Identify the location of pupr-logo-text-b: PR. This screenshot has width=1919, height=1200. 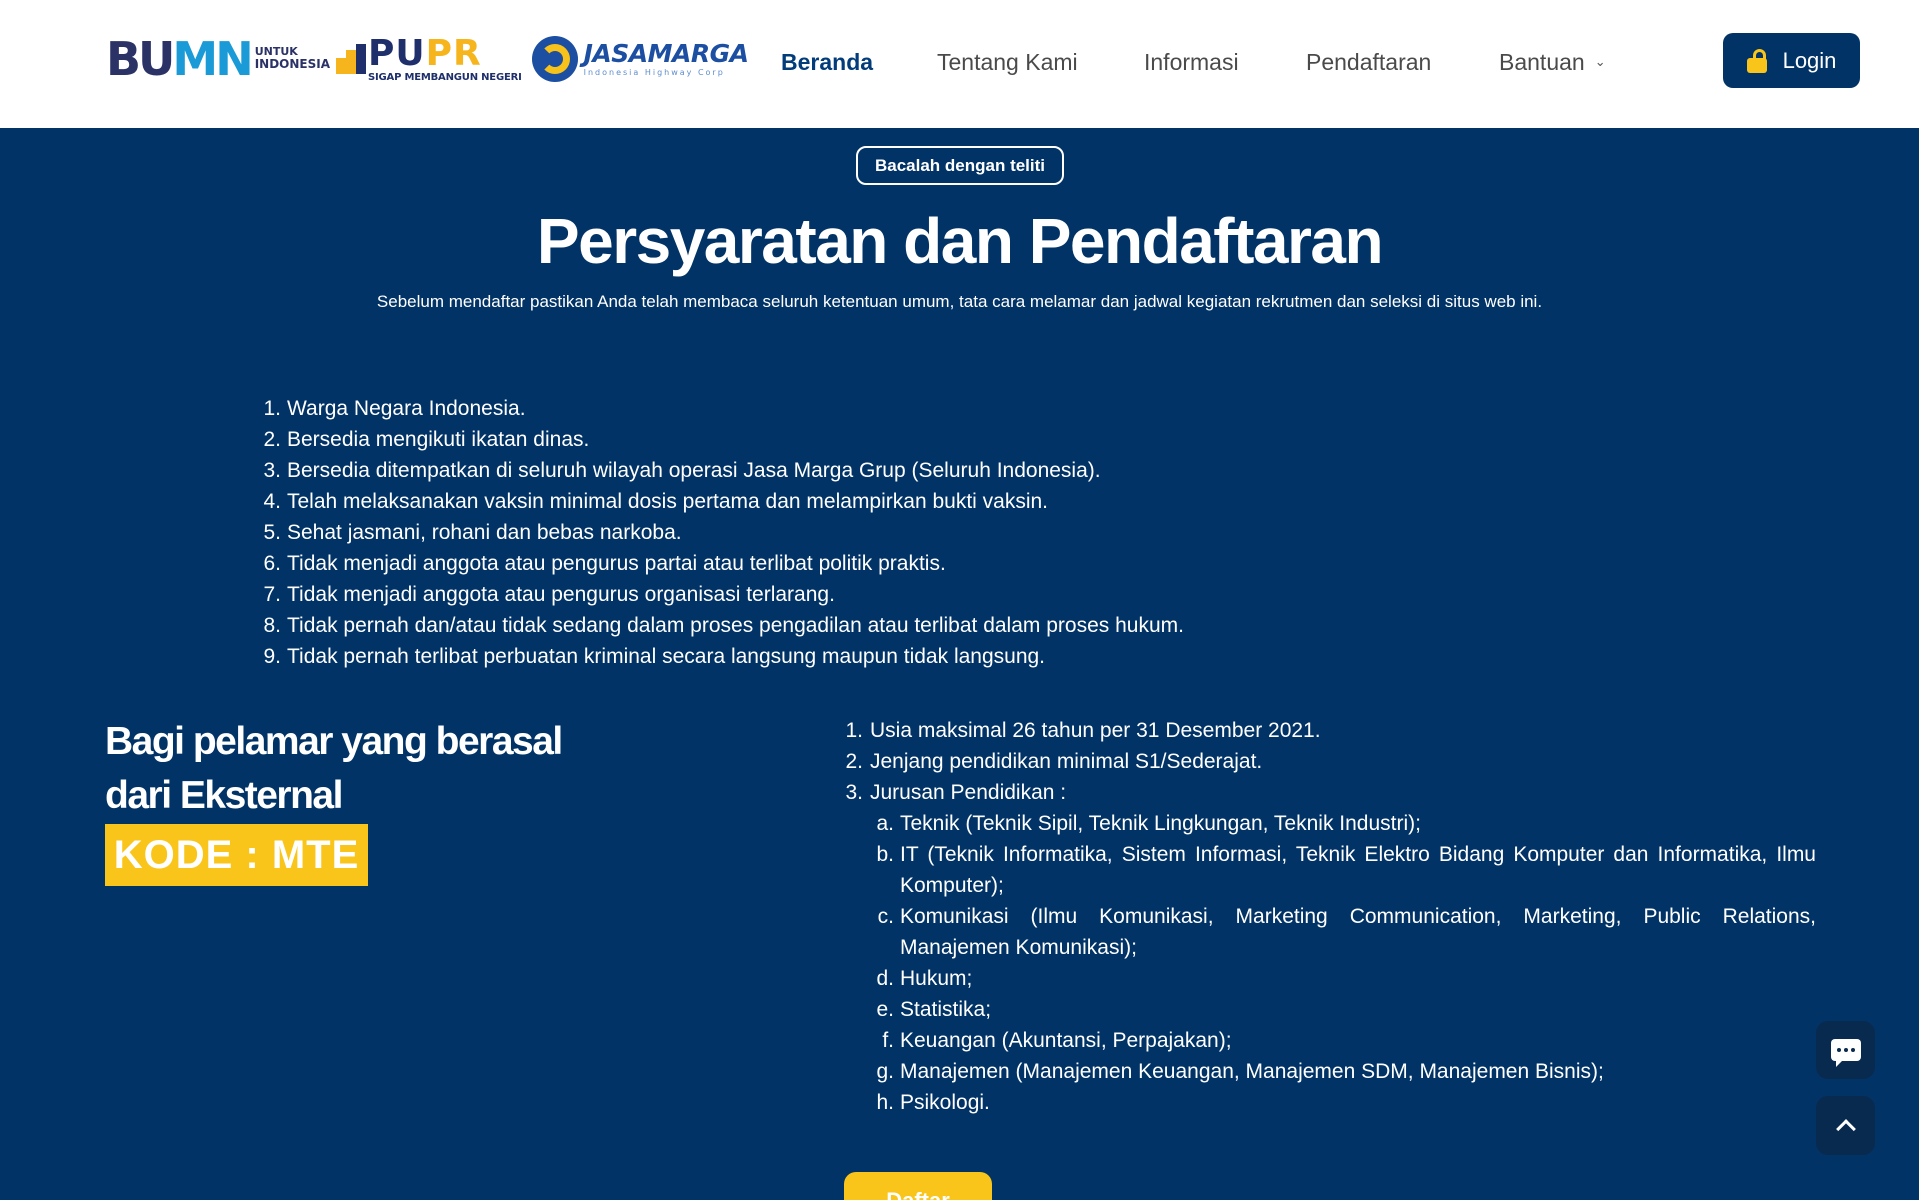
(453, 53).